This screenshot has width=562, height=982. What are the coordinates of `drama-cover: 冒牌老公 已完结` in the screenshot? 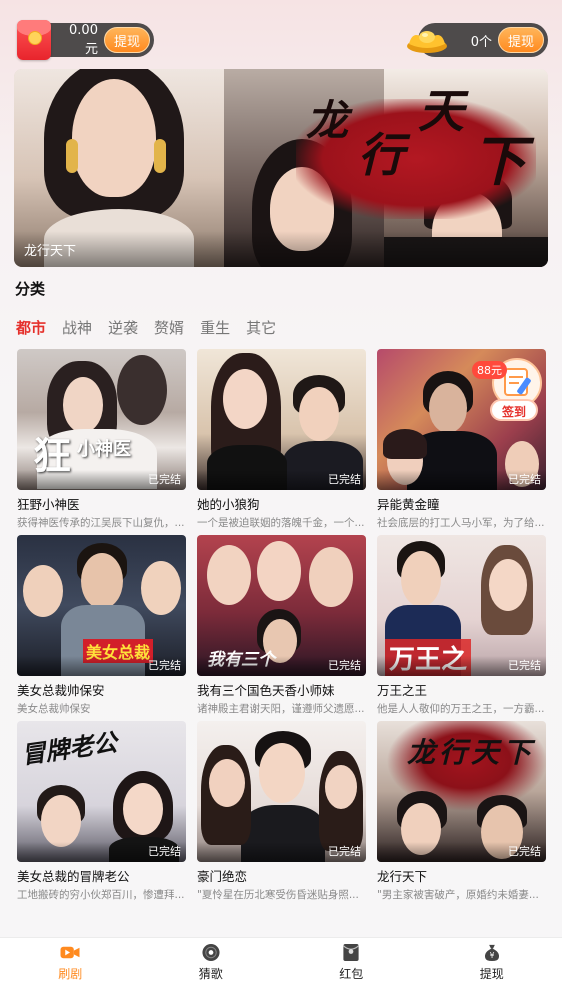 It's located at (101, 791).